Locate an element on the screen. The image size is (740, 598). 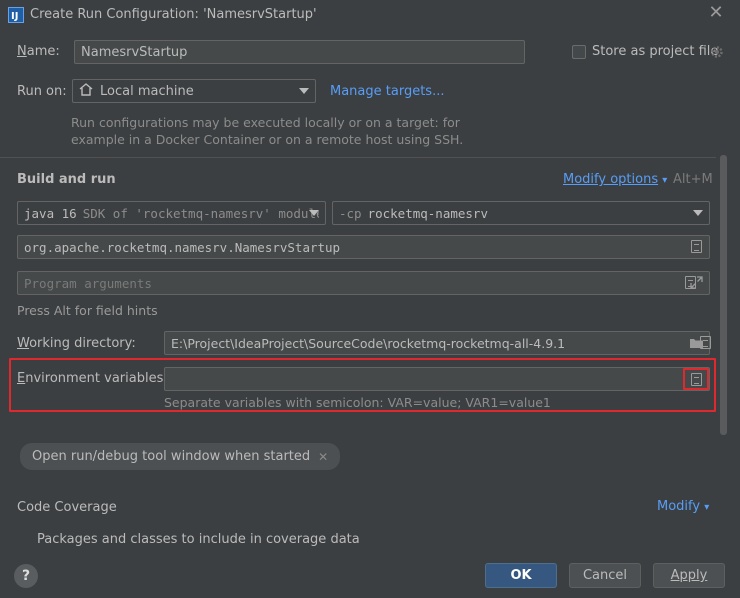
working-directory-label: Working directory: is located at coordinates (76, 343).